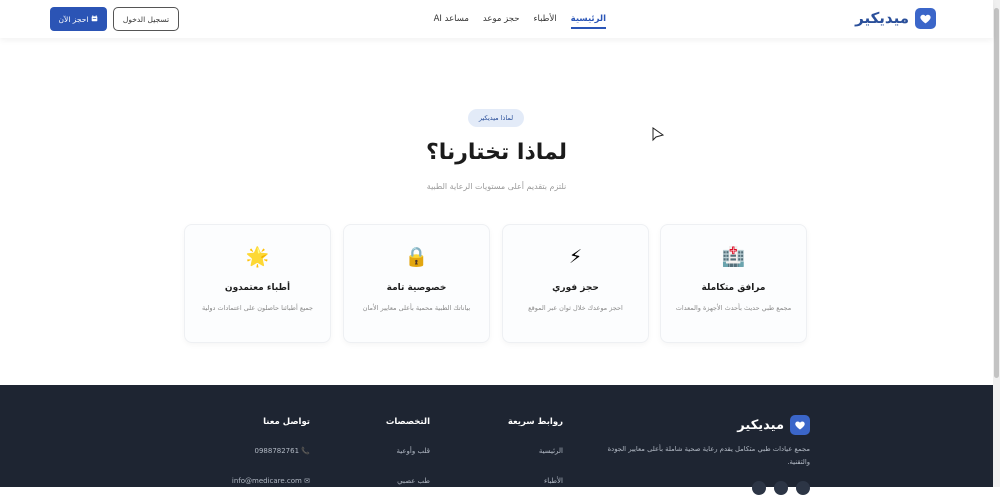  Describe the element at coordinates (545, 21) in the screenshot. I see `nav-doctors: الأطباء` at that location.